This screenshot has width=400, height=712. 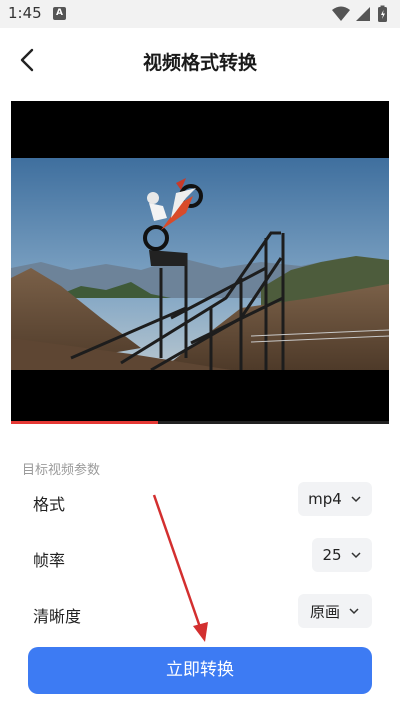 What do you see at coordinates (200, 14) in the screenshot?
I see `status-bar: 1:45 A` at bounding box center [200, 14].